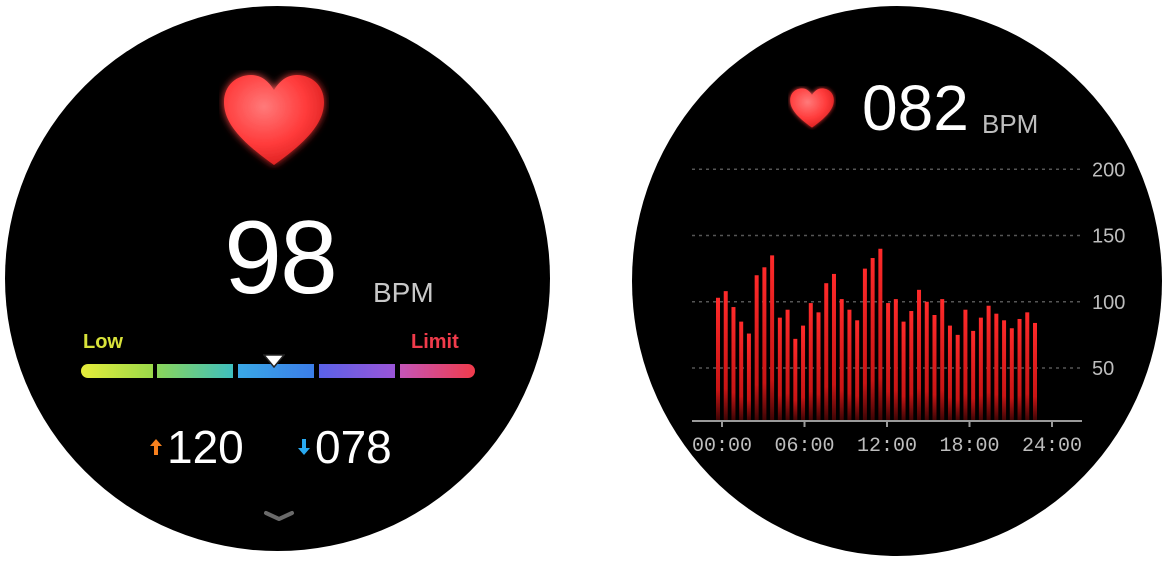 The image size is (1165, 562). Describe the element at coordinates (274, 120) in the screenshot. I see `heart-icon` at that location.